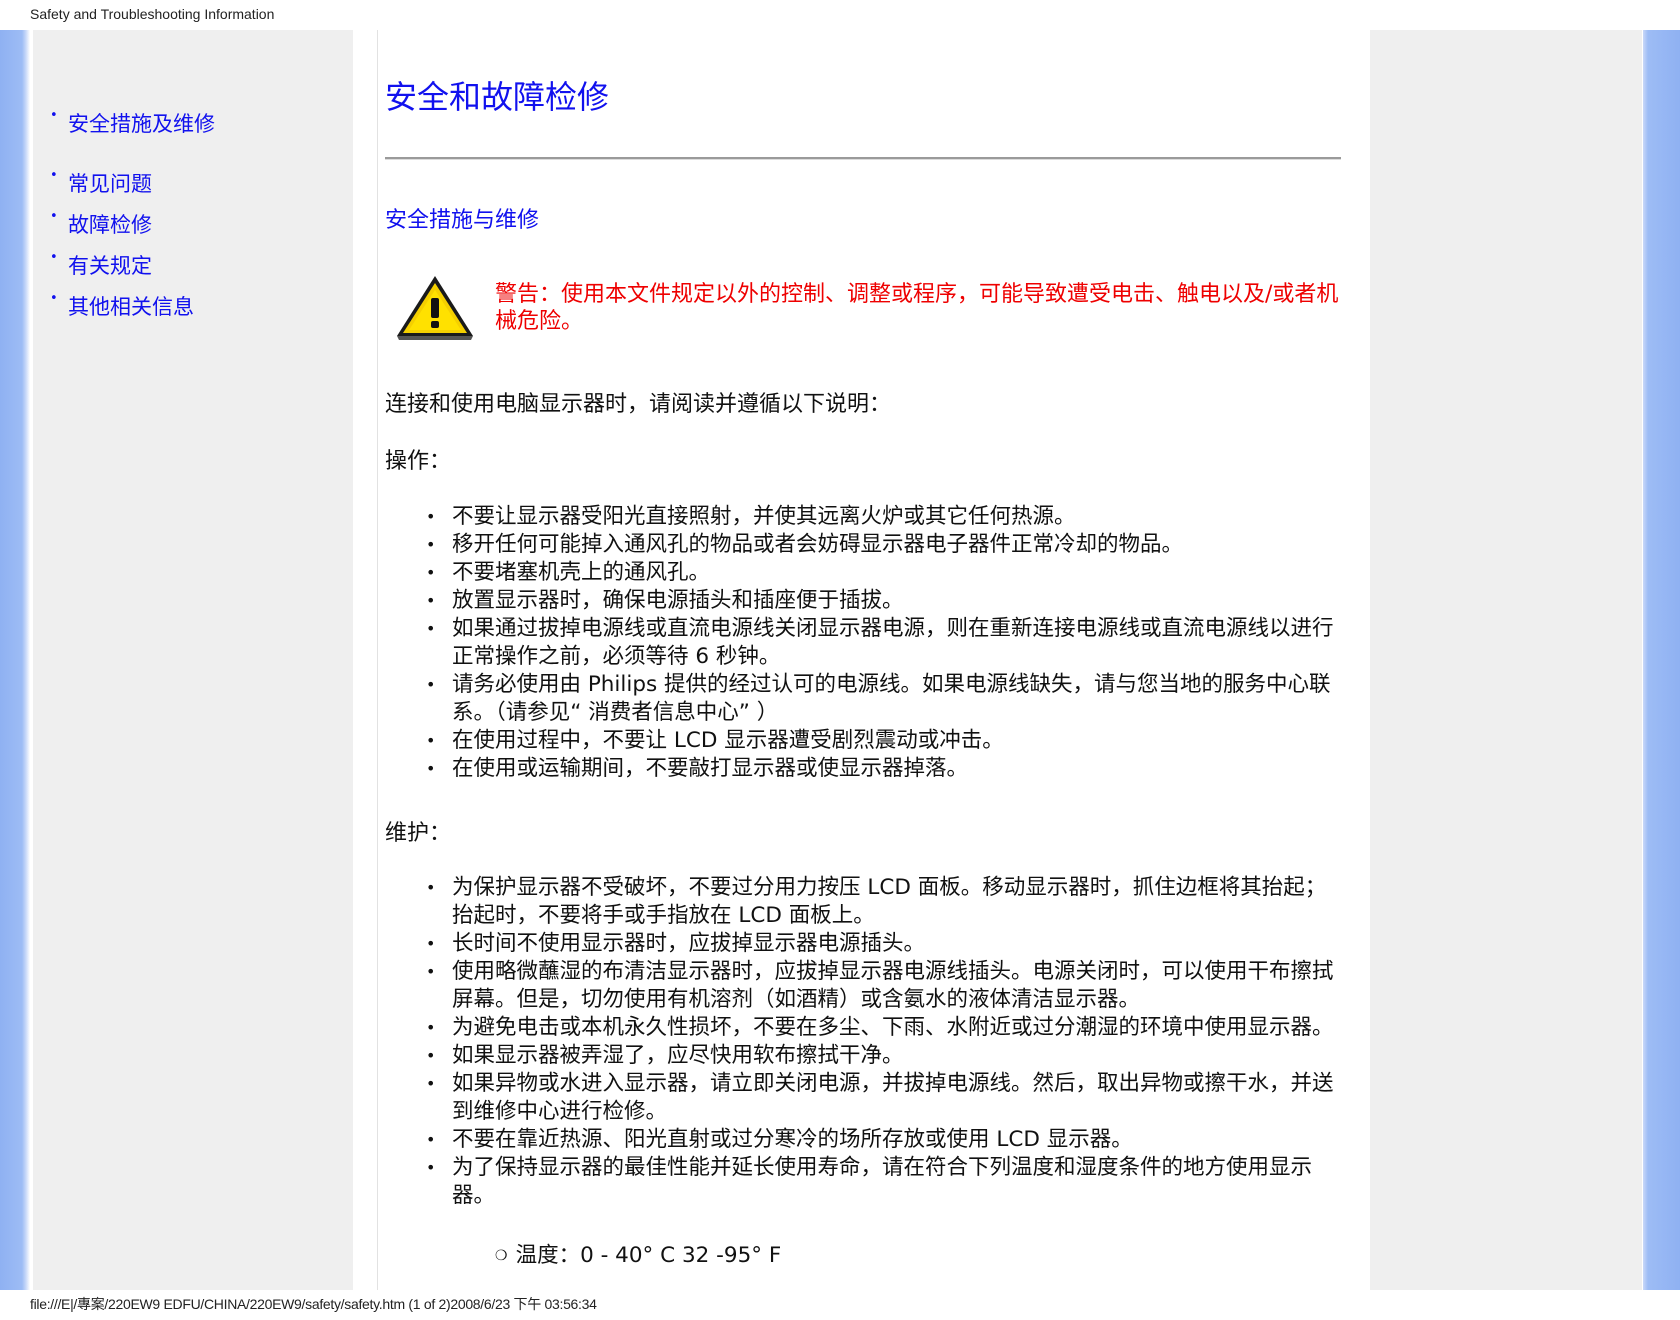 This screenshot has height=1320, width=1680. Describe the element at coordinates (141, 123) in the screenshot. I see `sidebar-link-safety: 安全措施及维修` at that location.